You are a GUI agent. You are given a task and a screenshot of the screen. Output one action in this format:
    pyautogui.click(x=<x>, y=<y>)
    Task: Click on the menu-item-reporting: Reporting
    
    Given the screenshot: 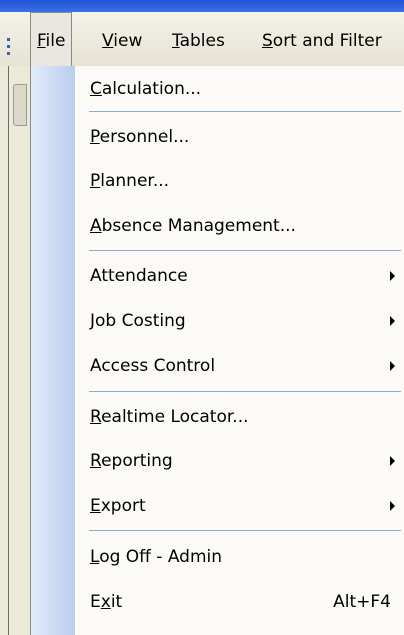 What is the action you would take?
    pyautogui.click(x=239, y=461)
    